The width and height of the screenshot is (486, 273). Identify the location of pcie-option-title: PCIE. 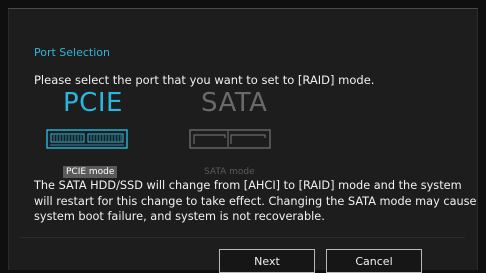
(93, 103).